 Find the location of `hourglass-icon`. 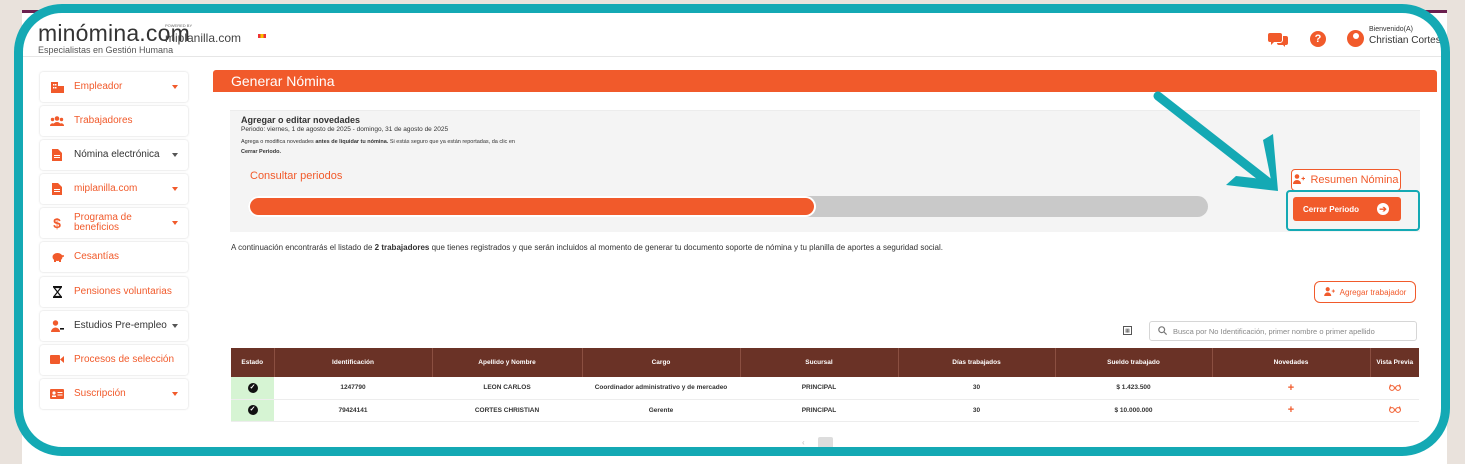

hourglass-icon is located at coordinates (57, 291).